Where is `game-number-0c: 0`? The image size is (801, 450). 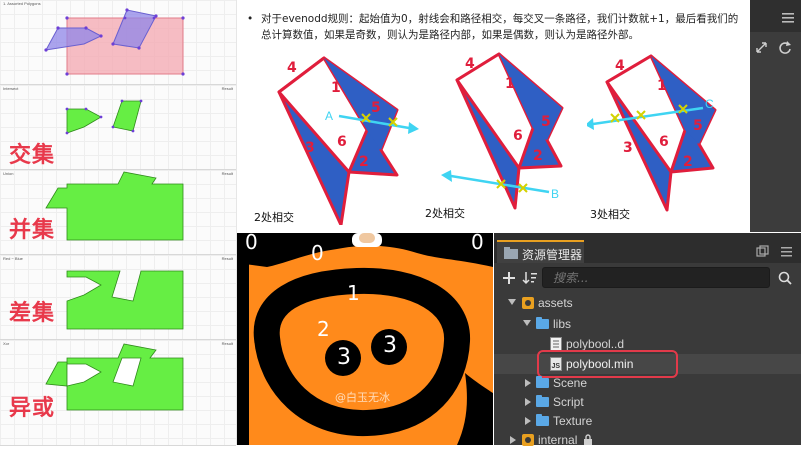 game-number-0c: 0 is located at coordinates (477, 243).